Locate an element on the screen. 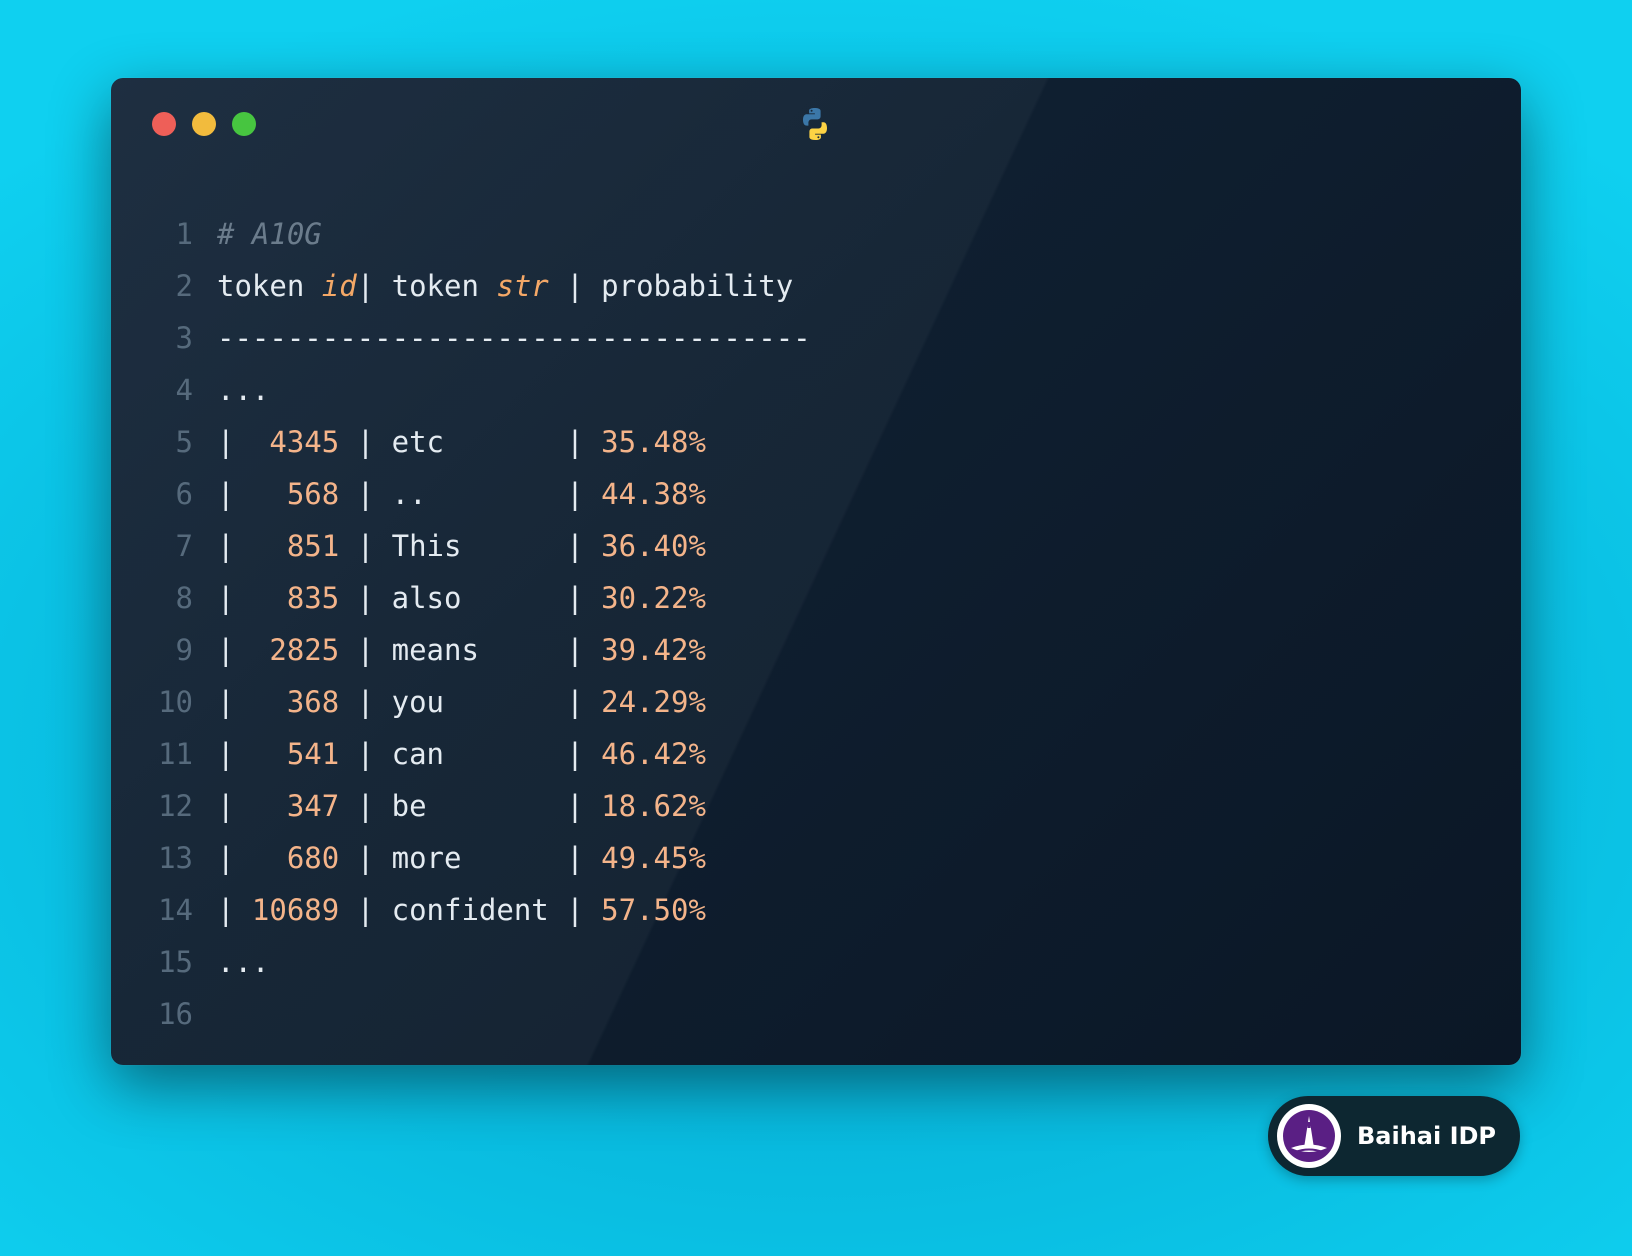 Image resolution: width=1632 pixels, height=1256 pixels. header-text: | probability is located at coordinates (671, 286).